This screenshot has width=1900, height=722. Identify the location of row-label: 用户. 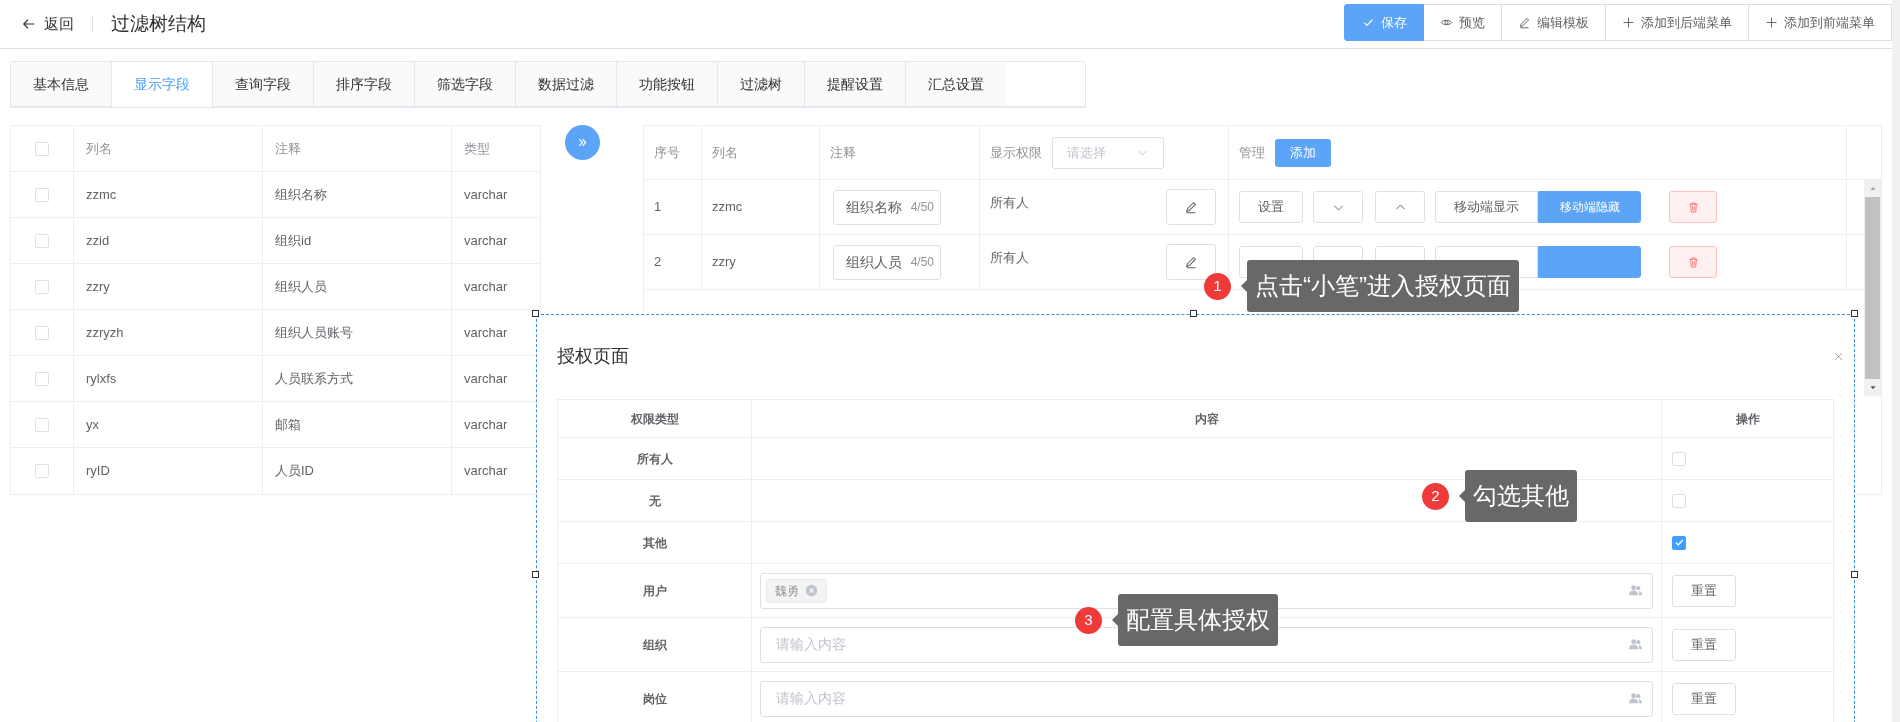
(654, 591).